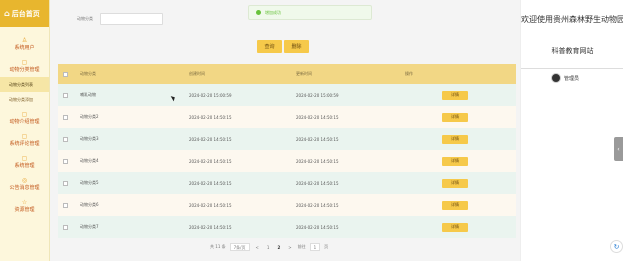  What do you see at coordinates (24, 114) in the screenshot?
I see `info-icon: ▢` at bounding box center [24, 114].